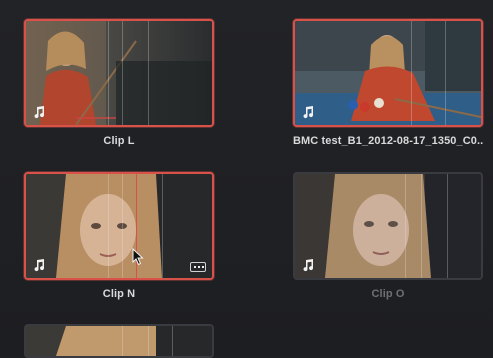 Image resolution: width=493 pixels, height=358 pixels. What do you see at coordinates (119, 141) in the screenshot?
I see `clip-name-label: Clip L` at bounding box center [119, 141].